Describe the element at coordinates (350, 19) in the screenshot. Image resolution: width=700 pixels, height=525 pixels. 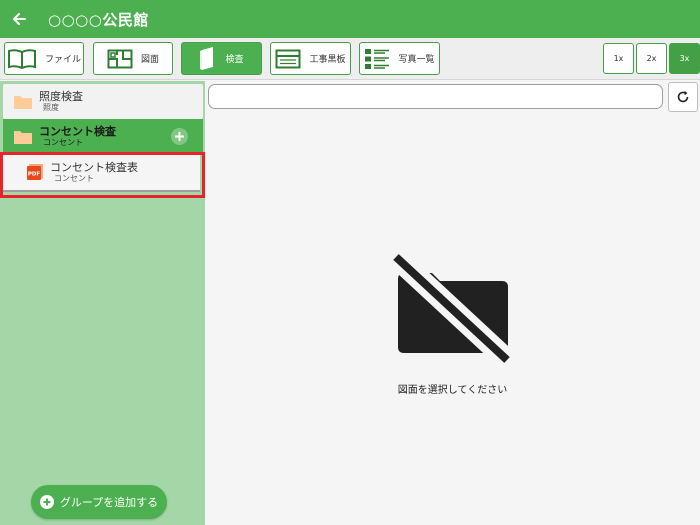
I see `app-header: ○○○○公民館` at that location.